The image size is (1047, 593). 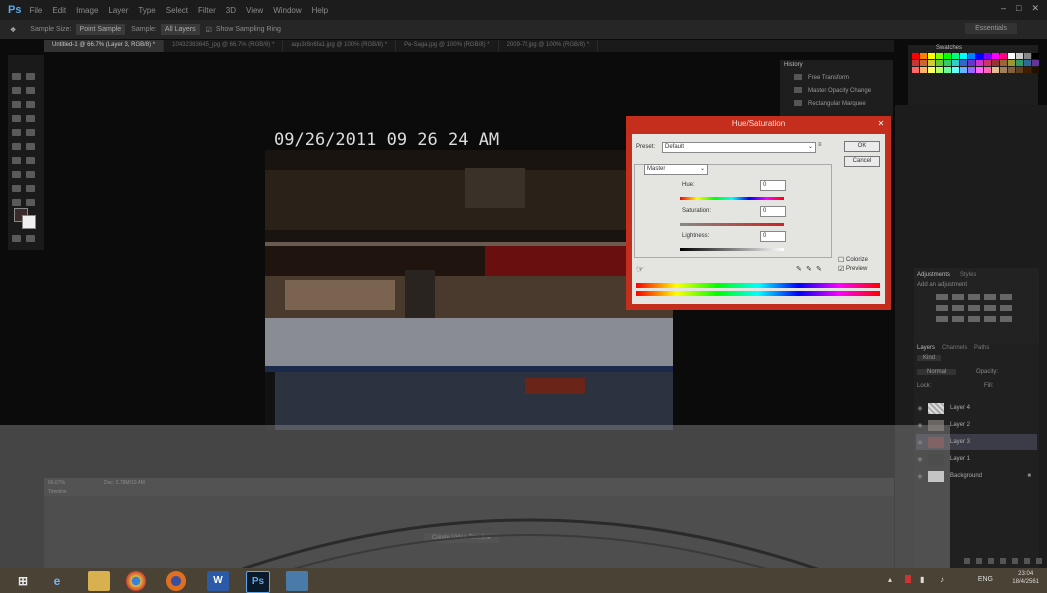 What do you see at coordinates (1027, 561) in the screenshot?
I see `new-layer-icon` at bounding box center [1027, 561].